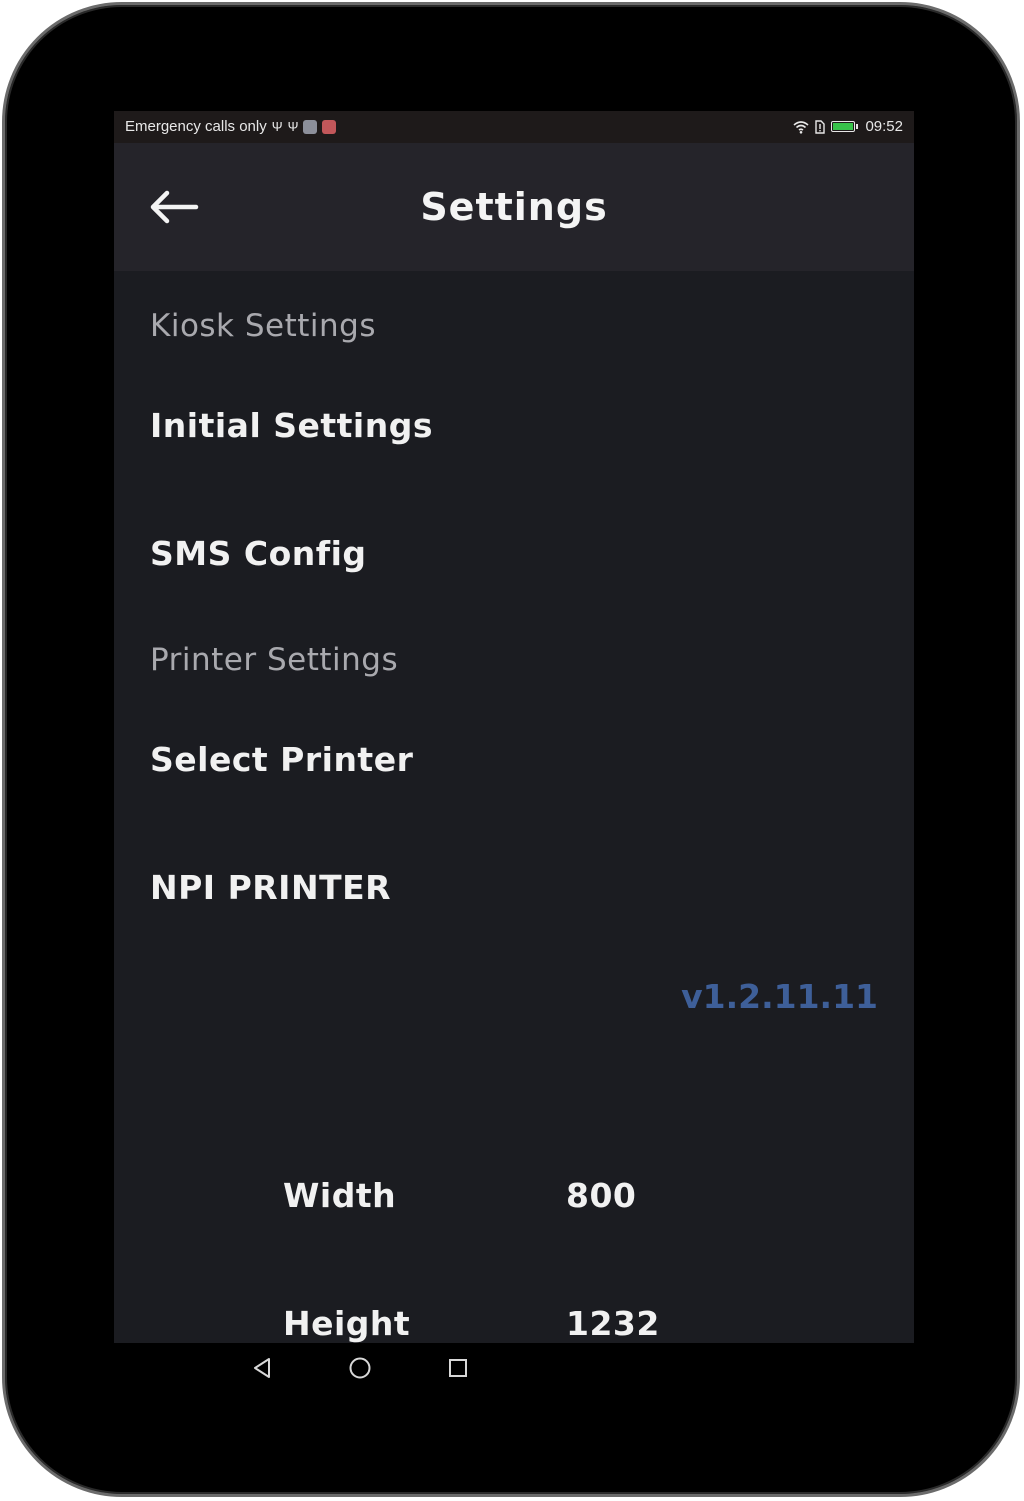 The height and width of the screenshot is (1501, 1024). Describe the element at coordinates (514, 759) in the screenshot. I see `select-printer-item: Select Printer` at that location.